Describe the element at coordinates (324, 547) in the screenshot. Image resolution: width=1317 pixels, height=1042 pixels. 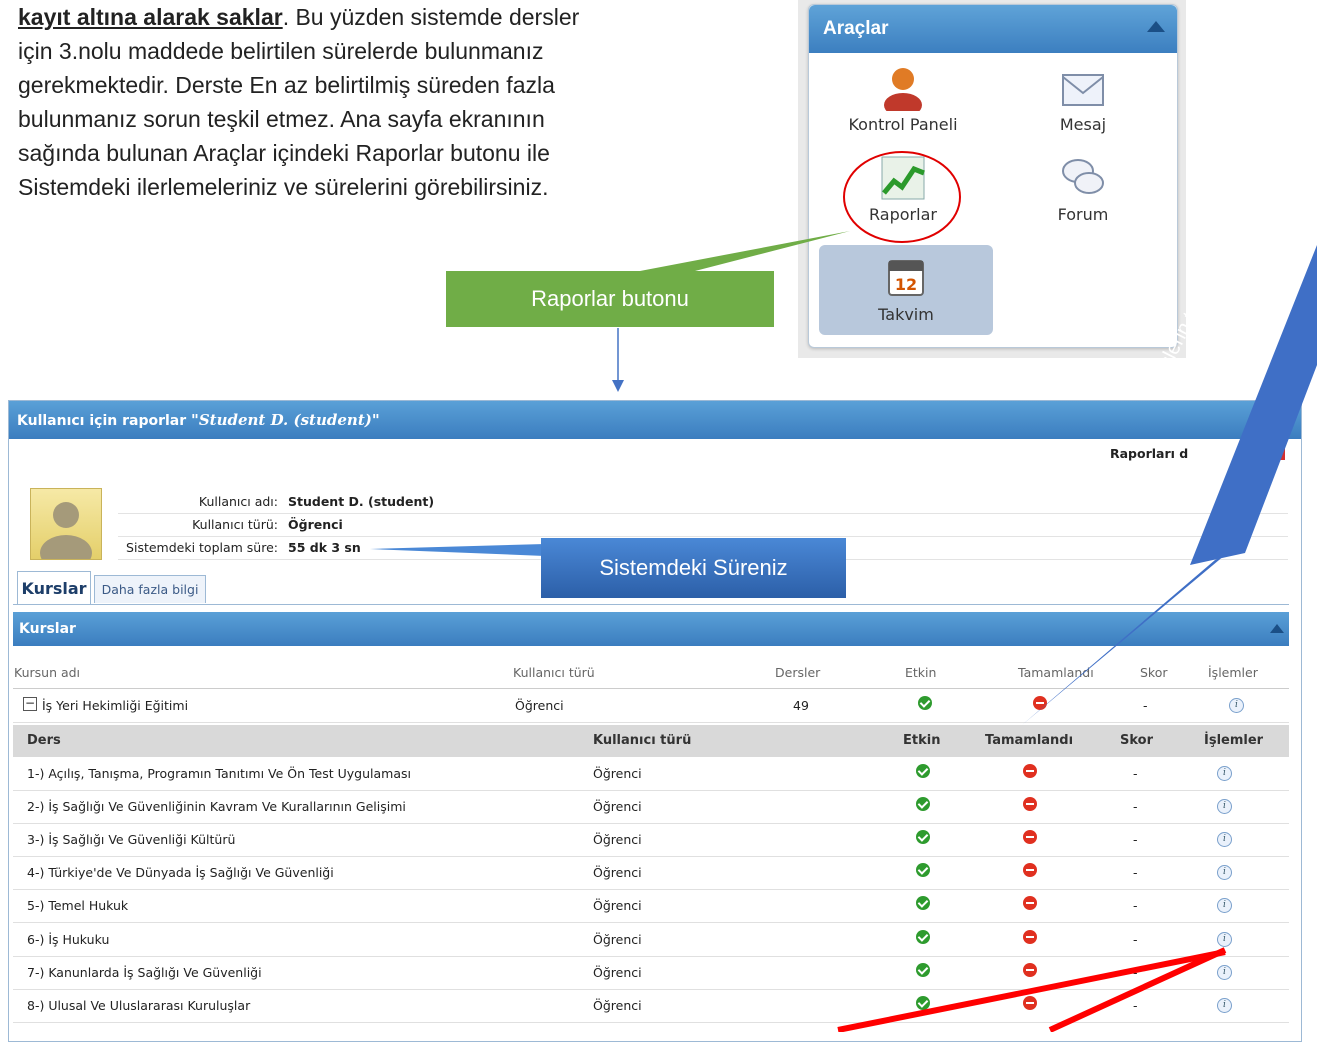
I see `total-time-value: 55 dk 3 sn` at that location.